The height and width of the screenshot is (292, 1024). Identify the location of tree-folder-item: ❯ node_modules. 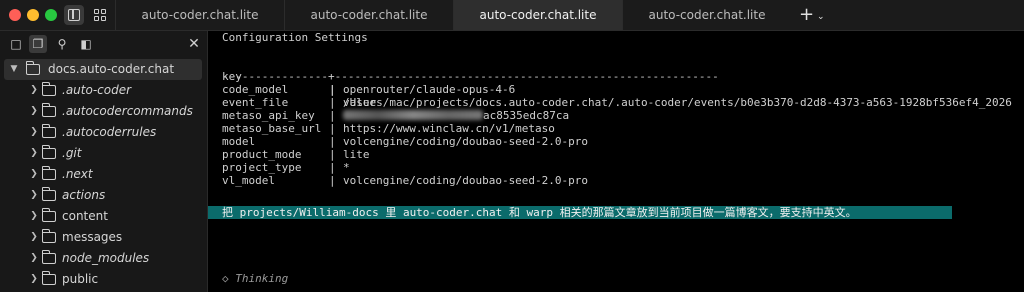
(103, 258).